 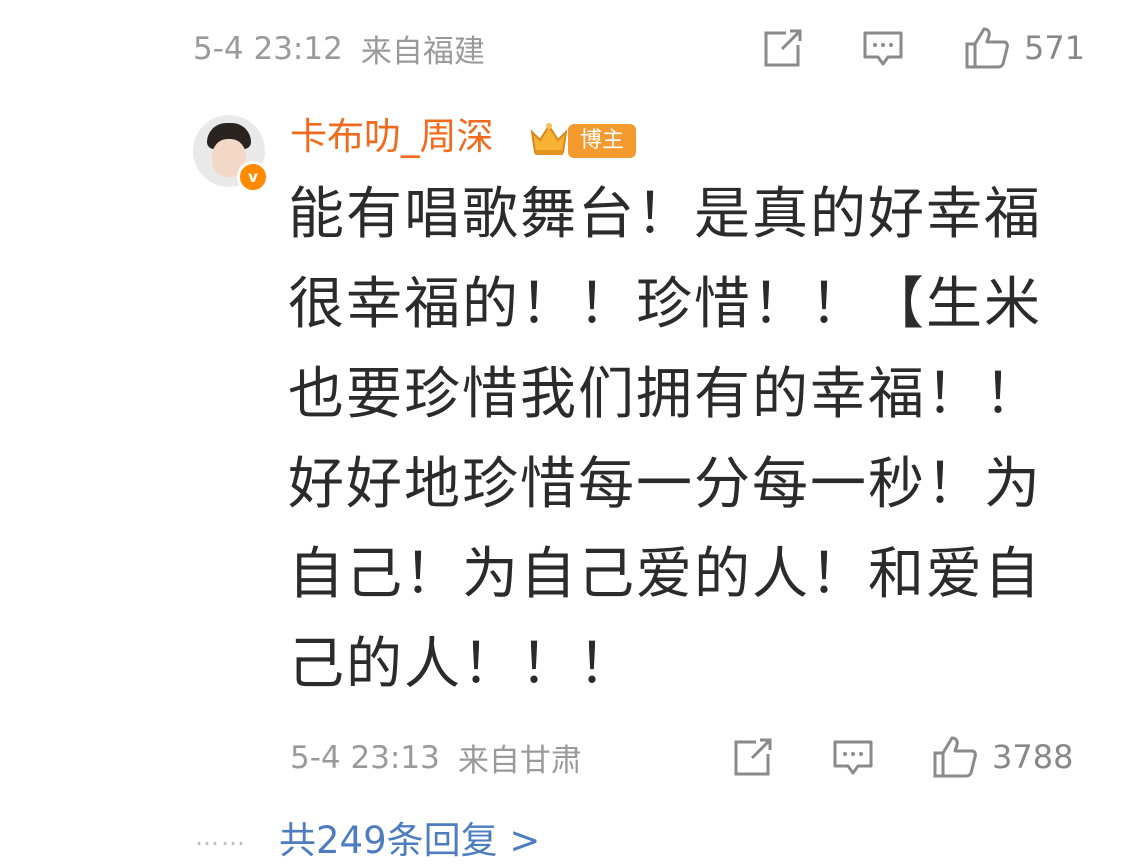 I want to click on avatar: v, so click(x=231, y=154).